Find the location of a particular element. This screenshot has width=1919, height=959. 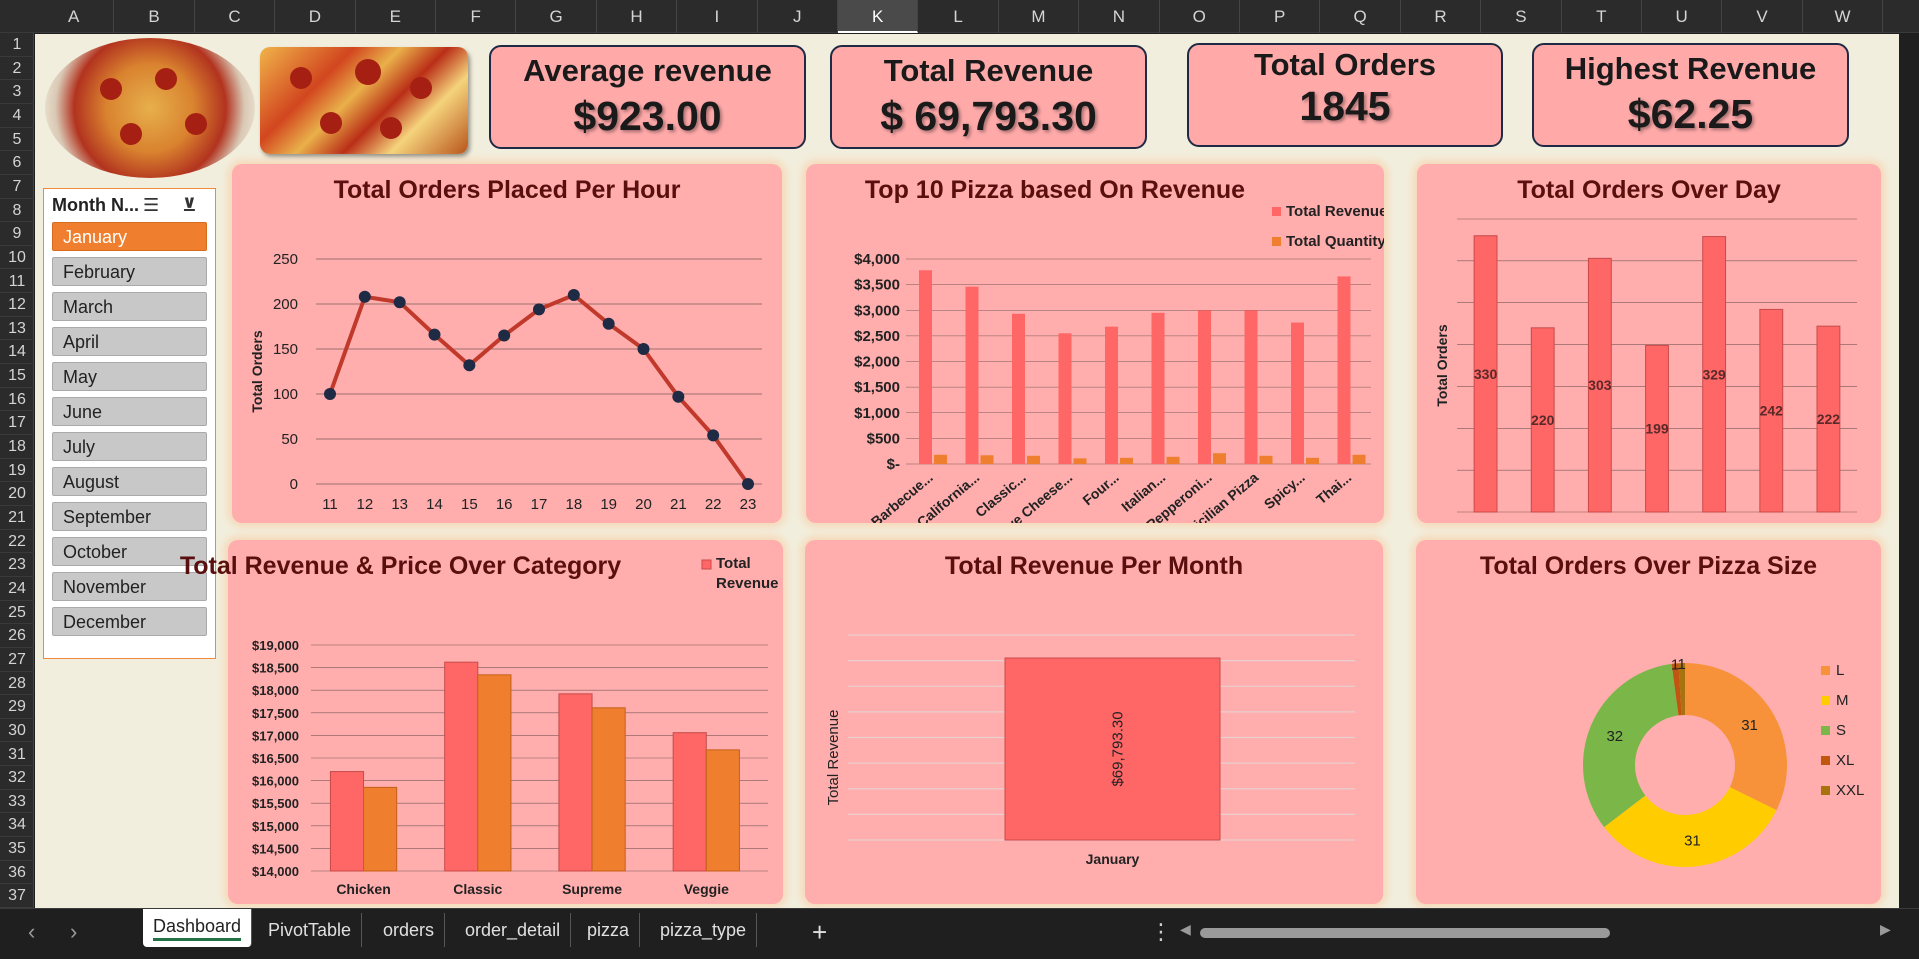

row-header-9: 9 is located at coordinates (17, 234).